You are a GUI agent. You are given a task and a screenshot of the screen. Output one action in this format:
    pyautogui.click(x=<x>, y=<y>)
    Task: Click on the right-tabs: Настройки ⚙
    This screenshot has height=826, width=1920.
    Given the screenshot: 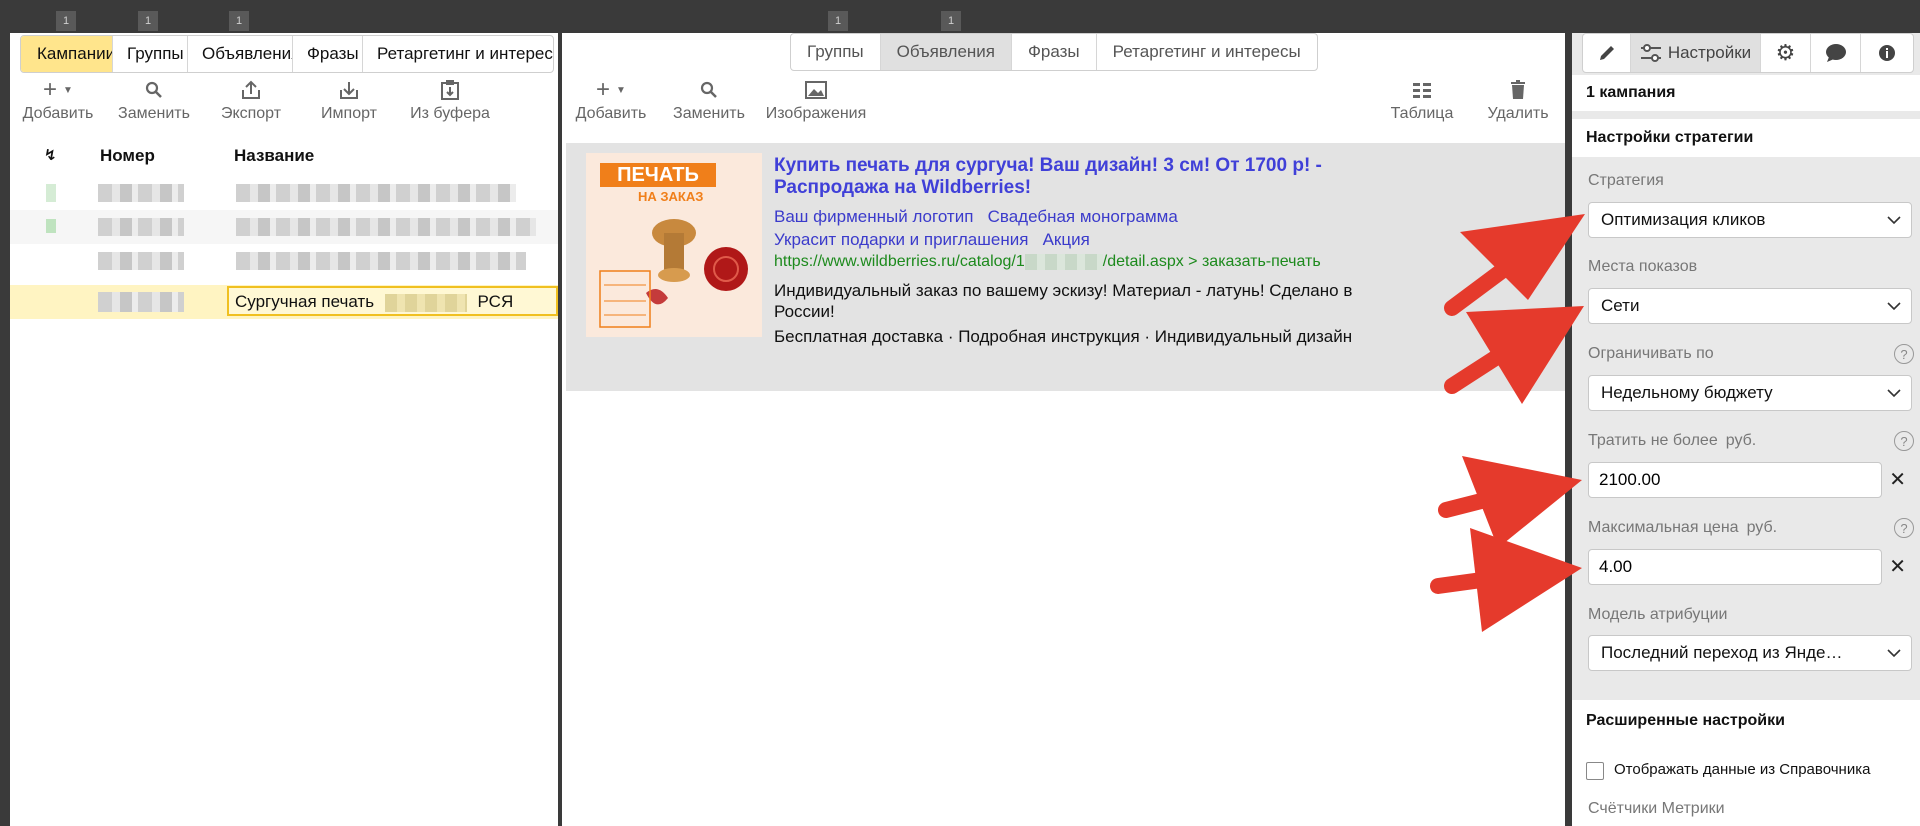 What is the action you would take?
    pyautogui.click(x=1748, y=53)
    